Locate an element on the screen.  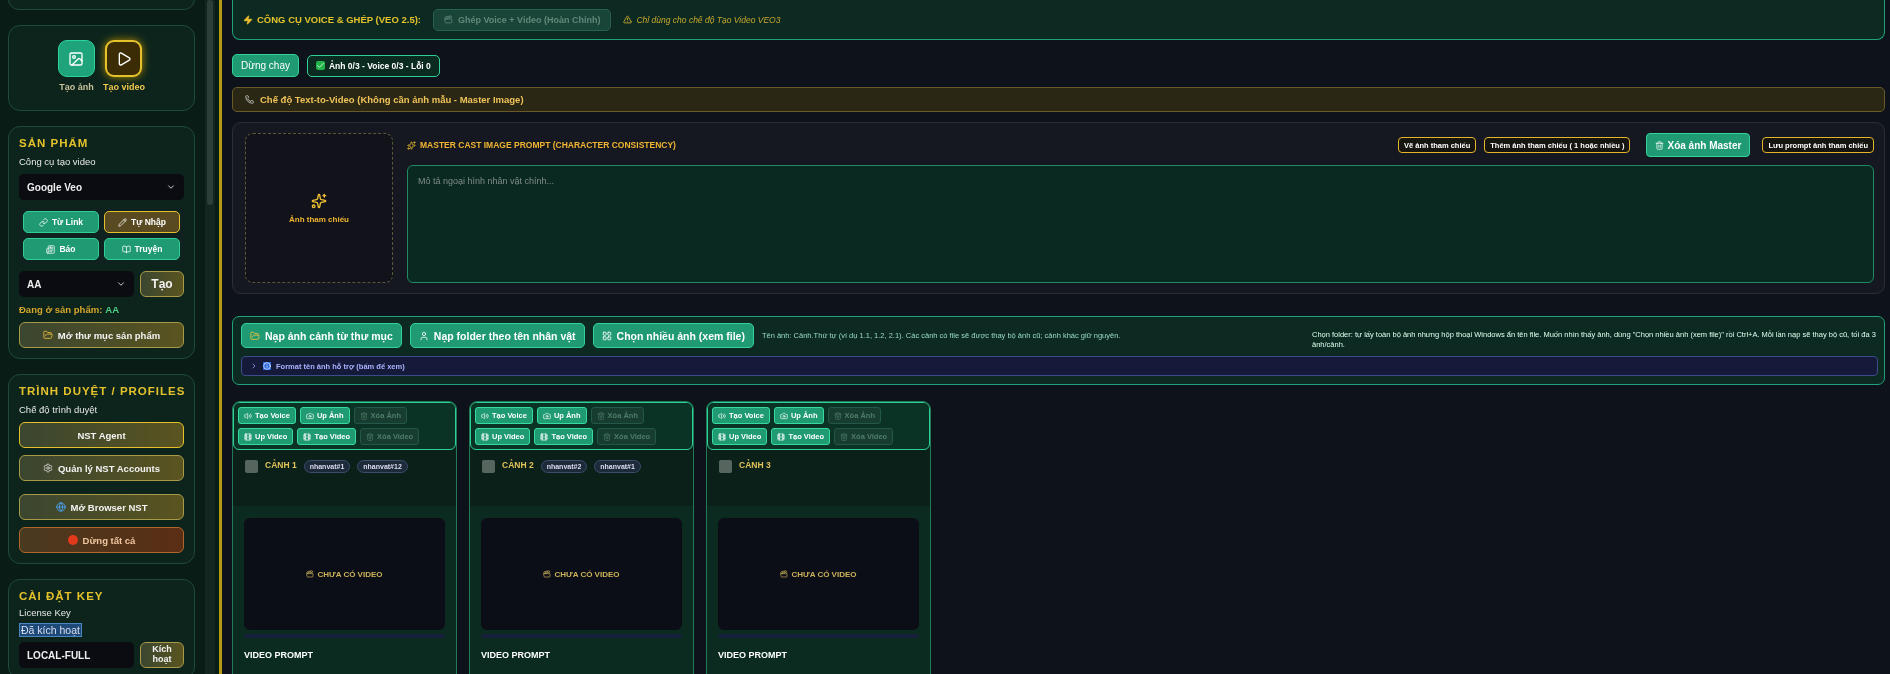
stop-icon is located at coordinates (72, 540).